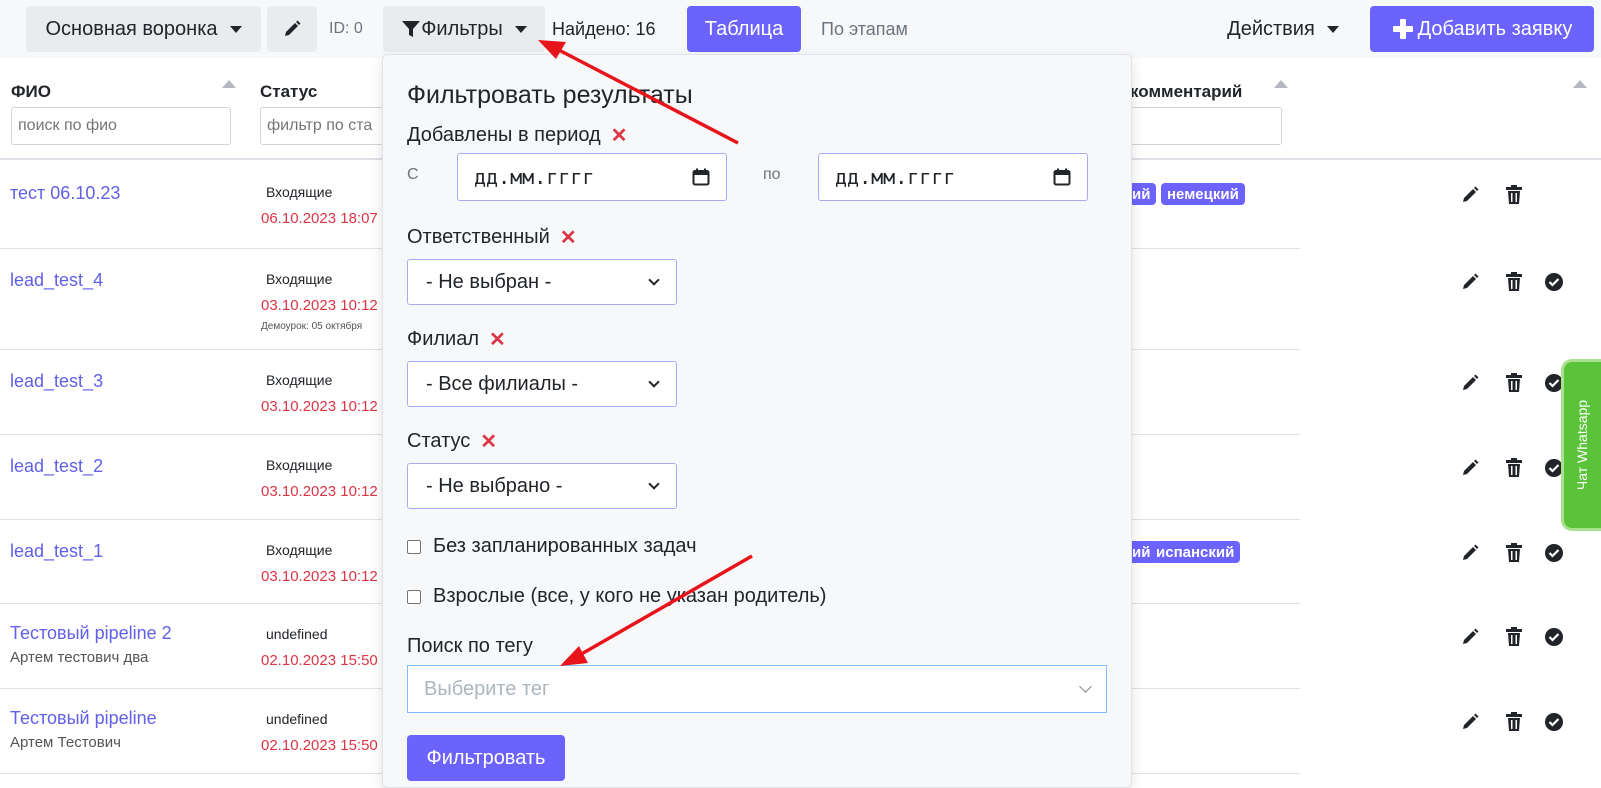  What do you see at coordinates (65, 193) in the screenshot?
I see `lead-name-link: тест 06.10.23` at bounding box center [65, 193].